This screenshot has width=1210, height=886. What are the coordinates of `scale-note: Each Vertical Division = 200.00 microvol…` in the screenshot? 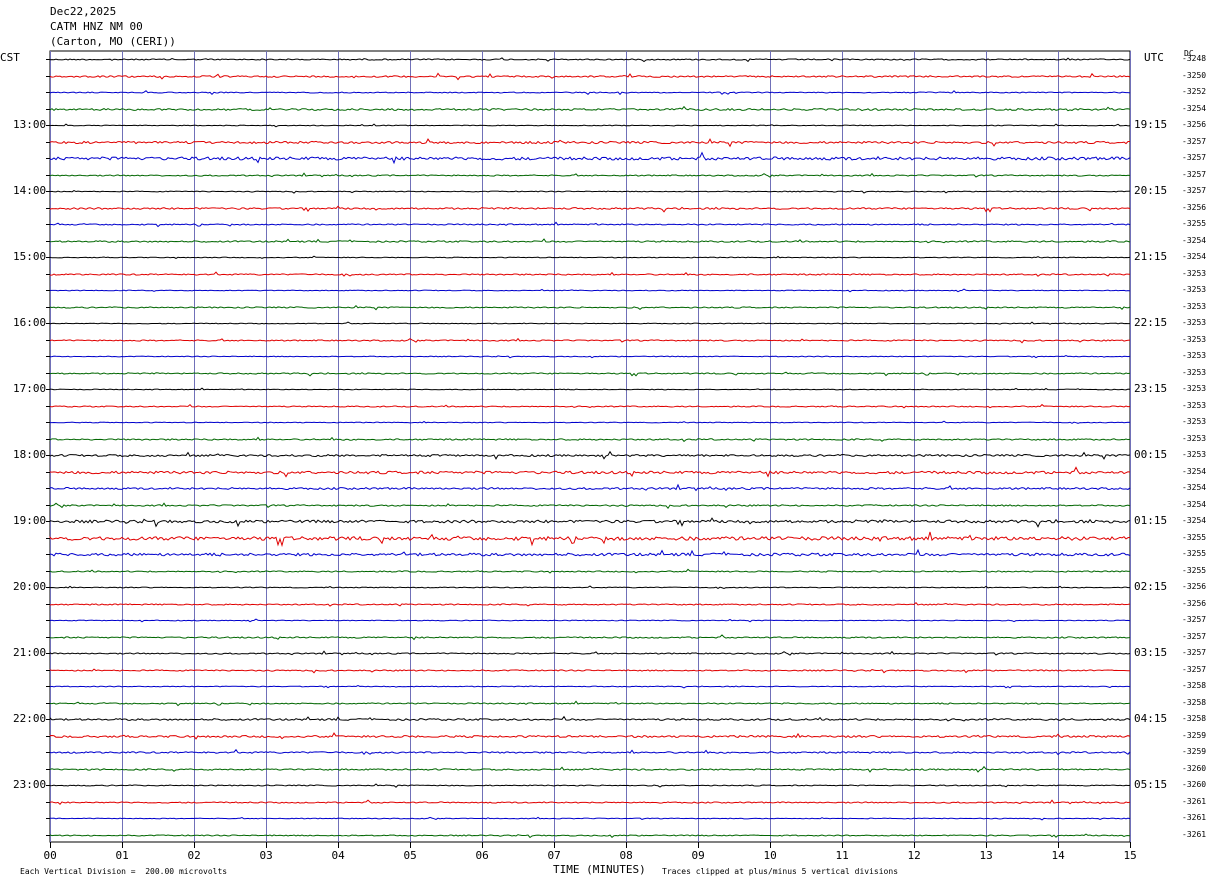 It's located at (124, 871).